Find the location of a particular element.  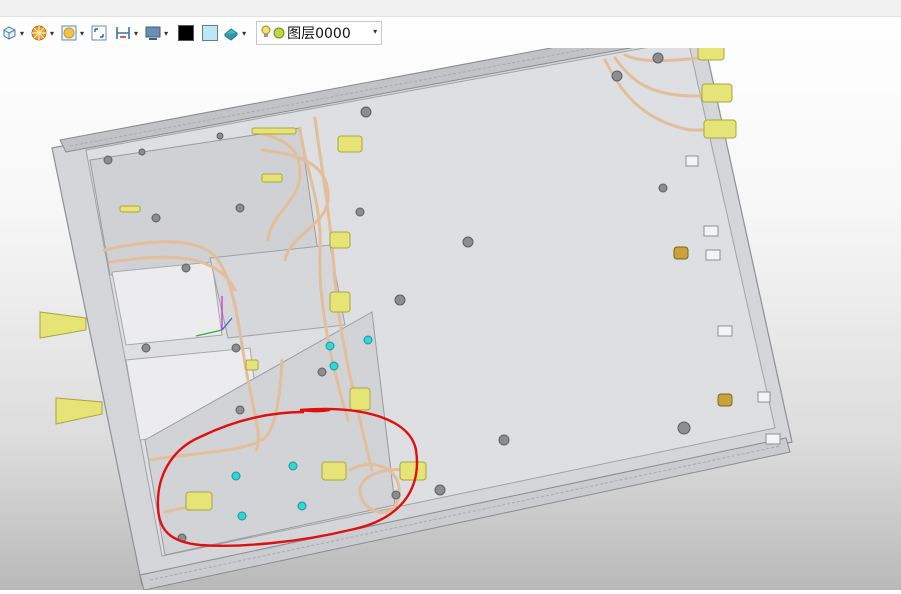

render-style-tool: ▾ is located at coordinates (42, 33).